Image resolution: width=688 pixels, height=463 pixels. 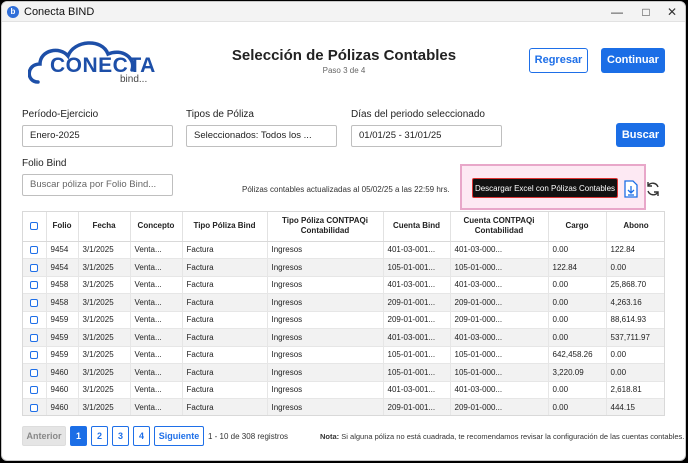 What do you see at coordinates (120, 436) in the screenshot?
I see `page-3-button: 3` at bounding box center [120, 436].